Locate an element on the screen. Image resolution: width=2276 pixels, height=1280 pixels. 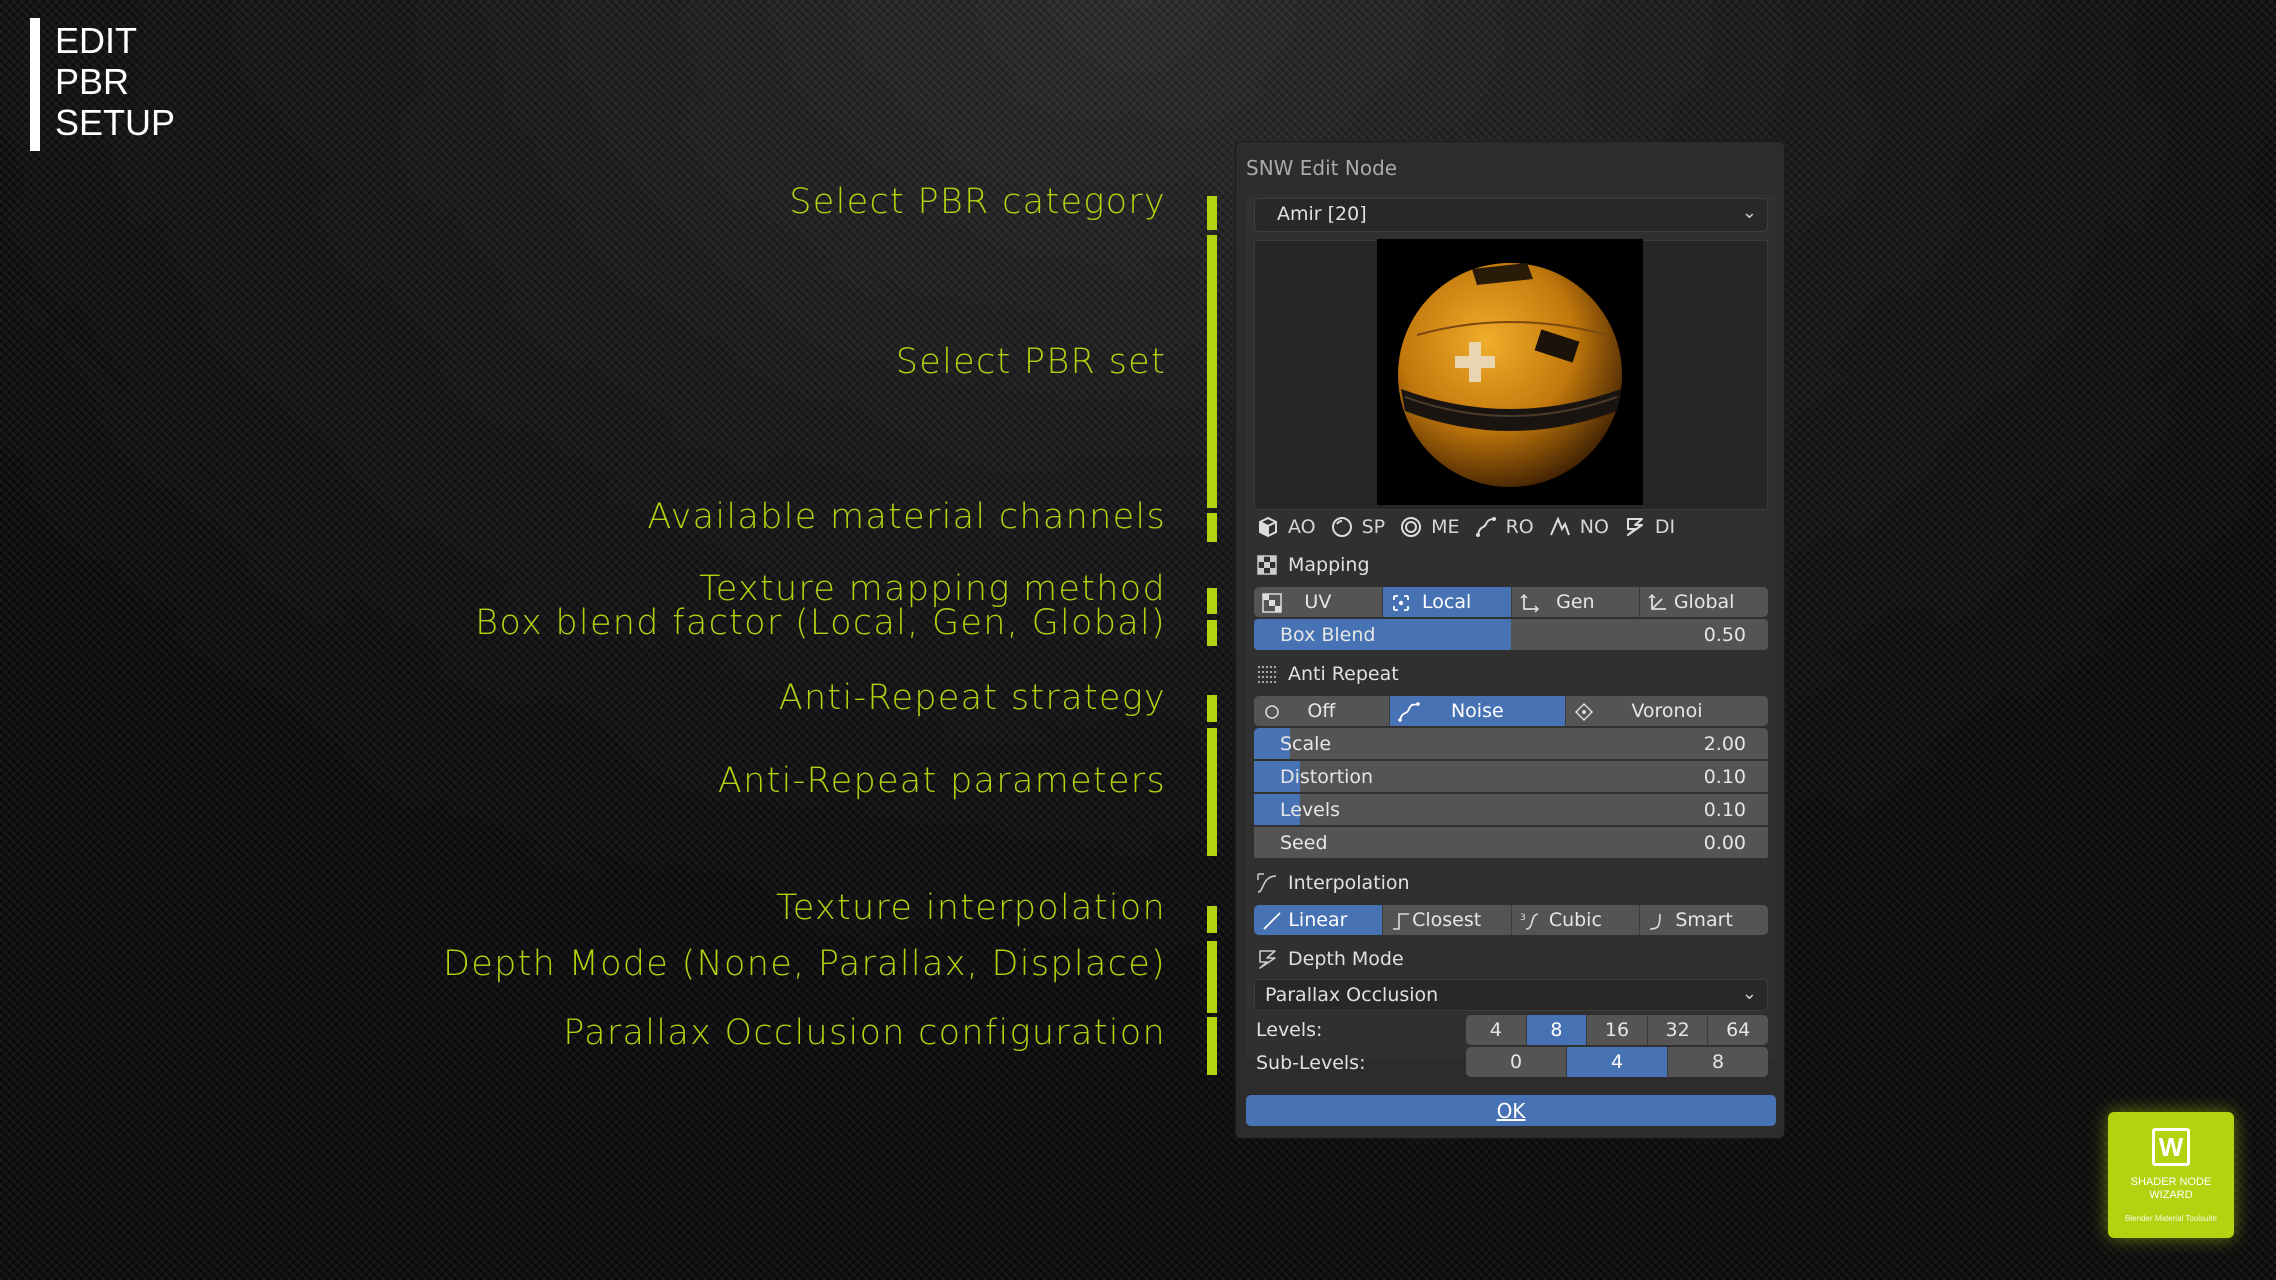
generated-axes-icon is located at coordinates (1529, 603).